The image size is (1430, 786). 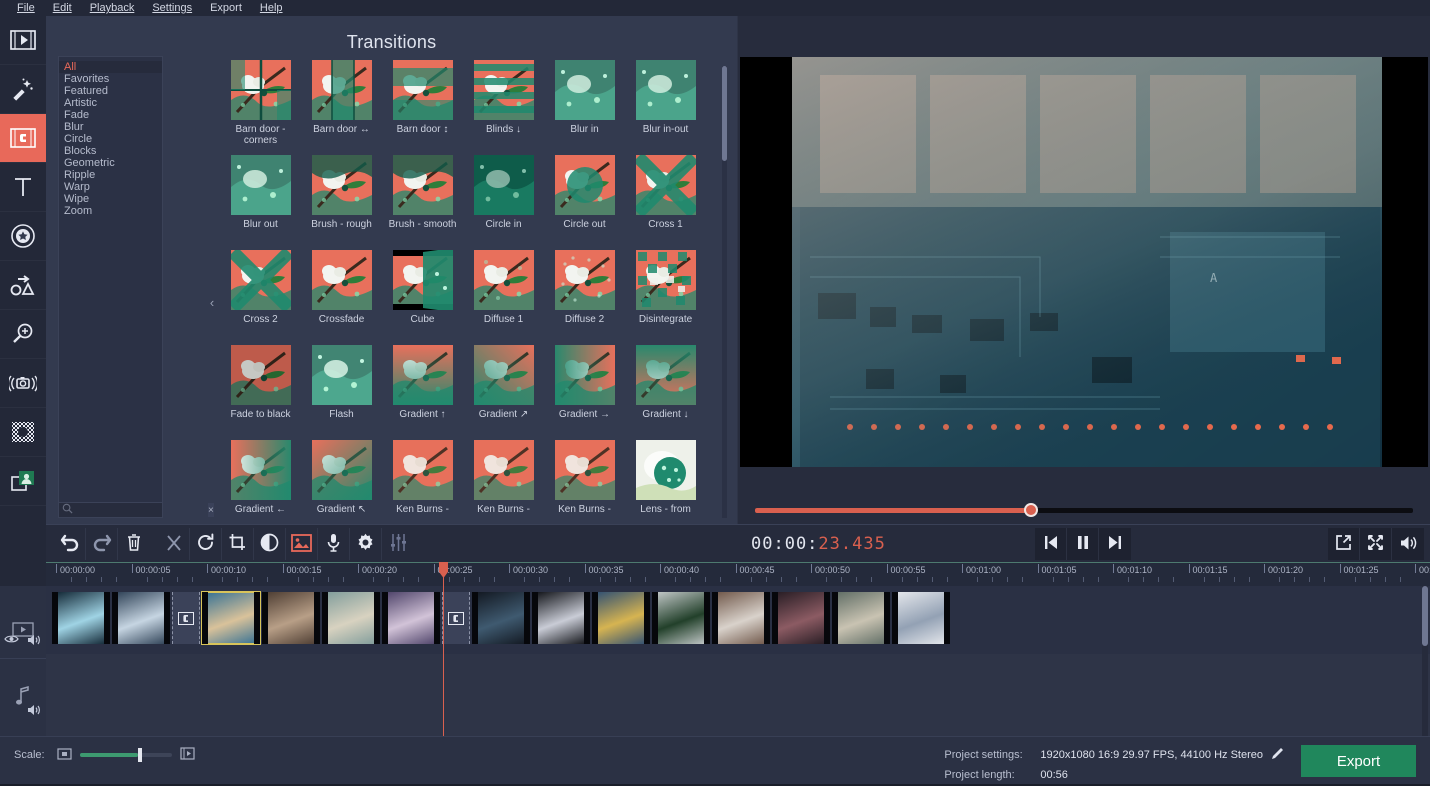 I want to click on transition-item: Cube, so click(x=422, y=297).